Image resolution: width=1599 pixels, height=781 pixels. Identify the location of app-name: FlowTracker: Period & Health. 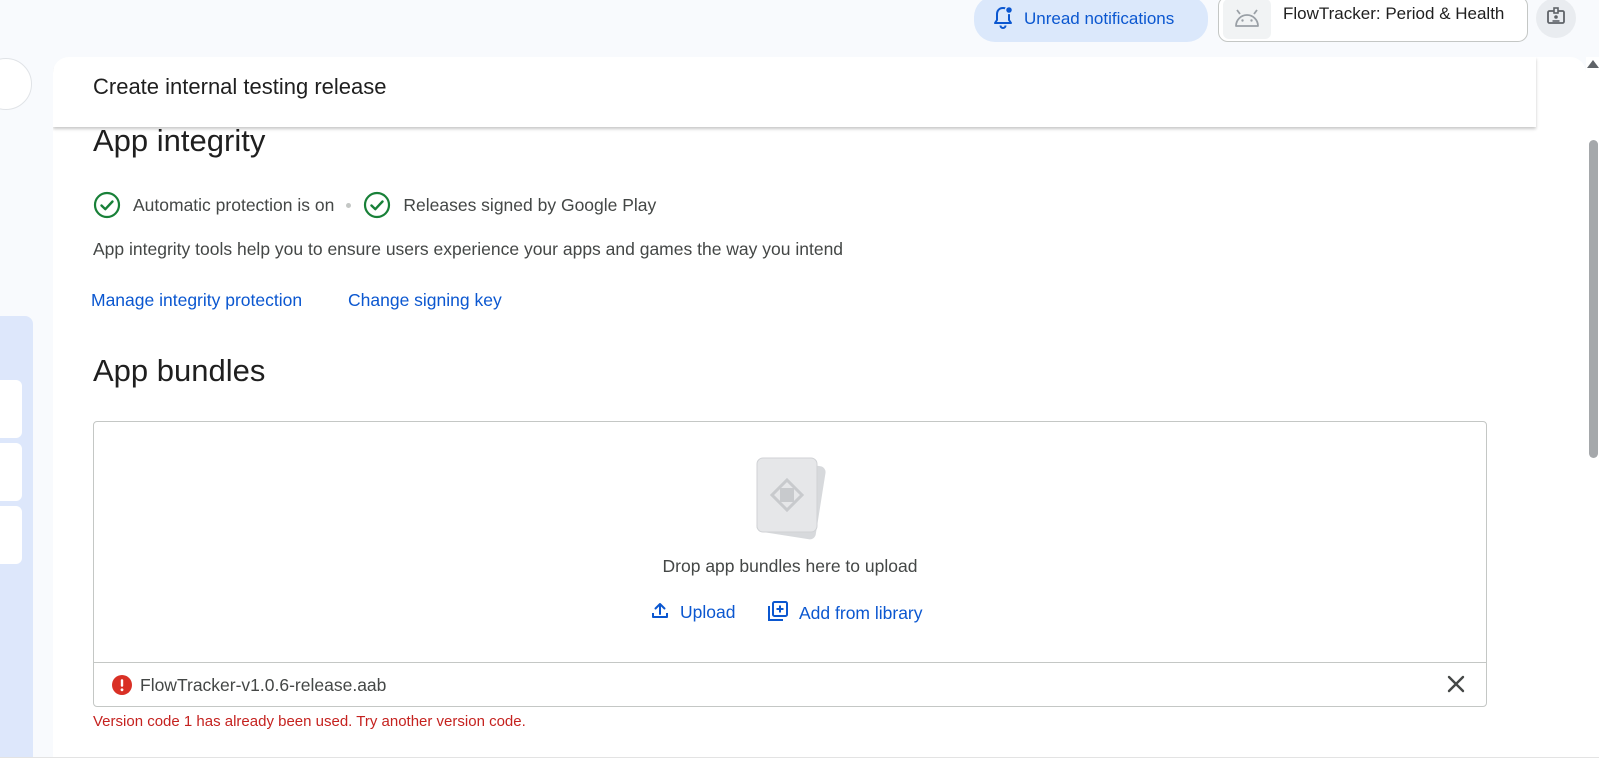
(1394, 13).